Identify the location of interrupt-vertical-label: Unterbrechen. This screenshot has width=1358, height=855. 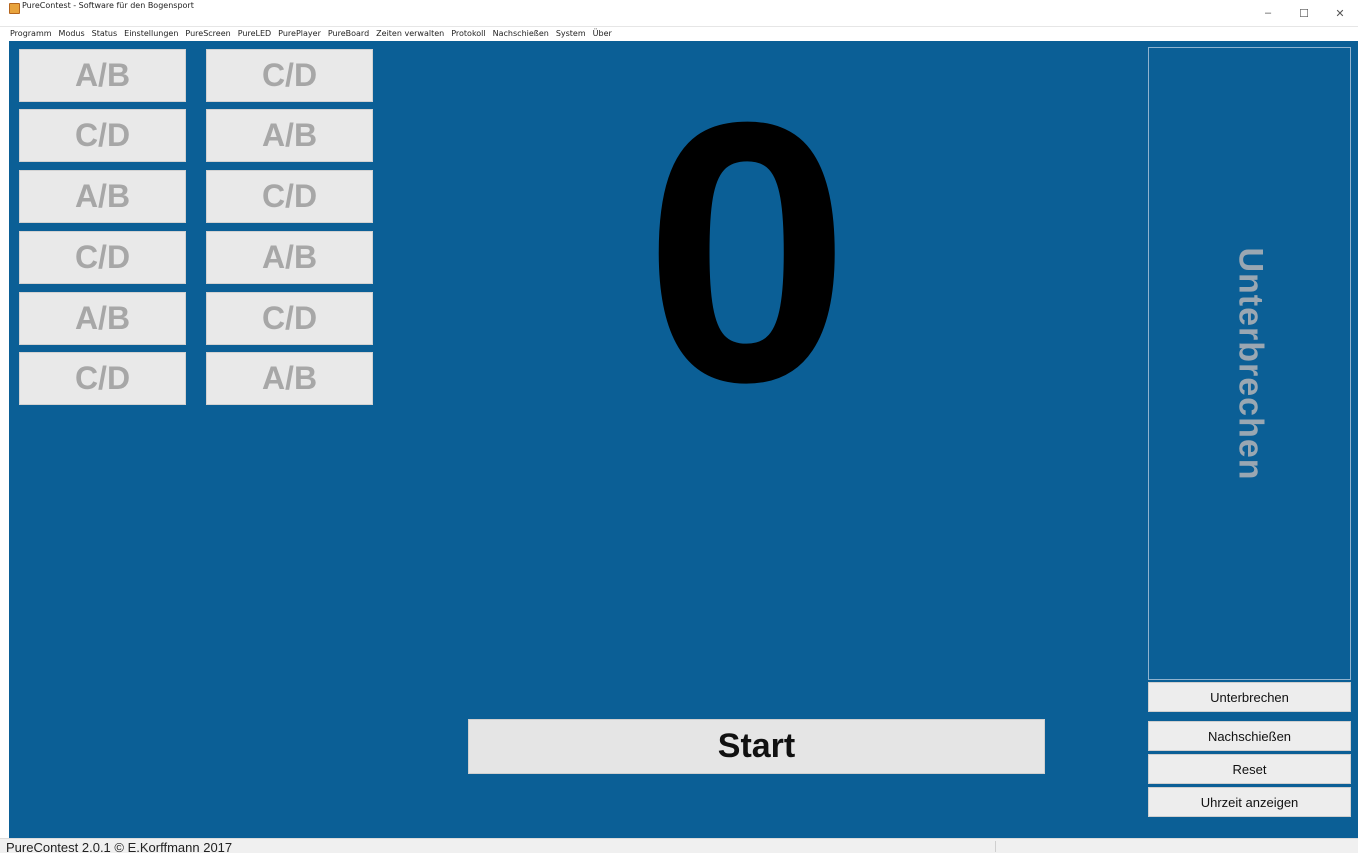
(1250, 363).